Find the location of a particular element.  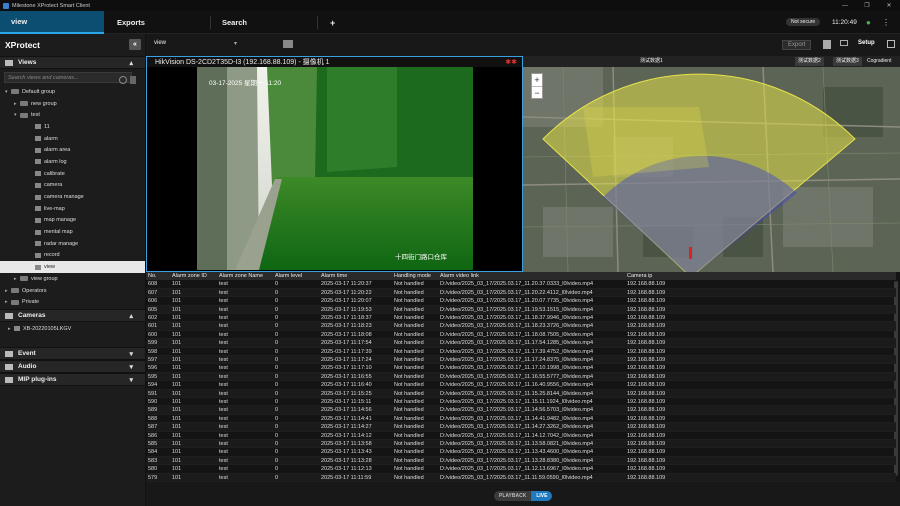

map-layer-tab-1: 测试数据1 is located at coordinates (651, 61).